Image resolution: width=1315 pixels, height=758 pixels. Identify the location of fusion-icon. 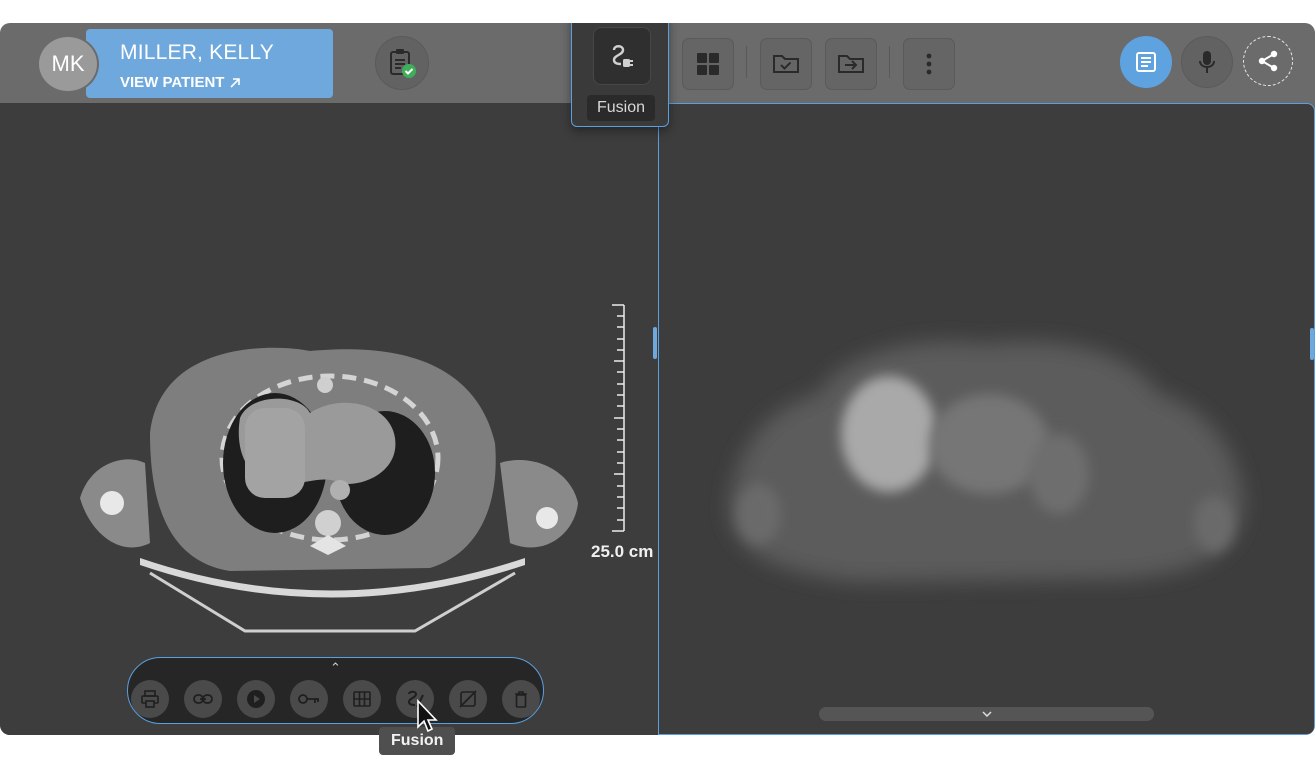
(622, 56).